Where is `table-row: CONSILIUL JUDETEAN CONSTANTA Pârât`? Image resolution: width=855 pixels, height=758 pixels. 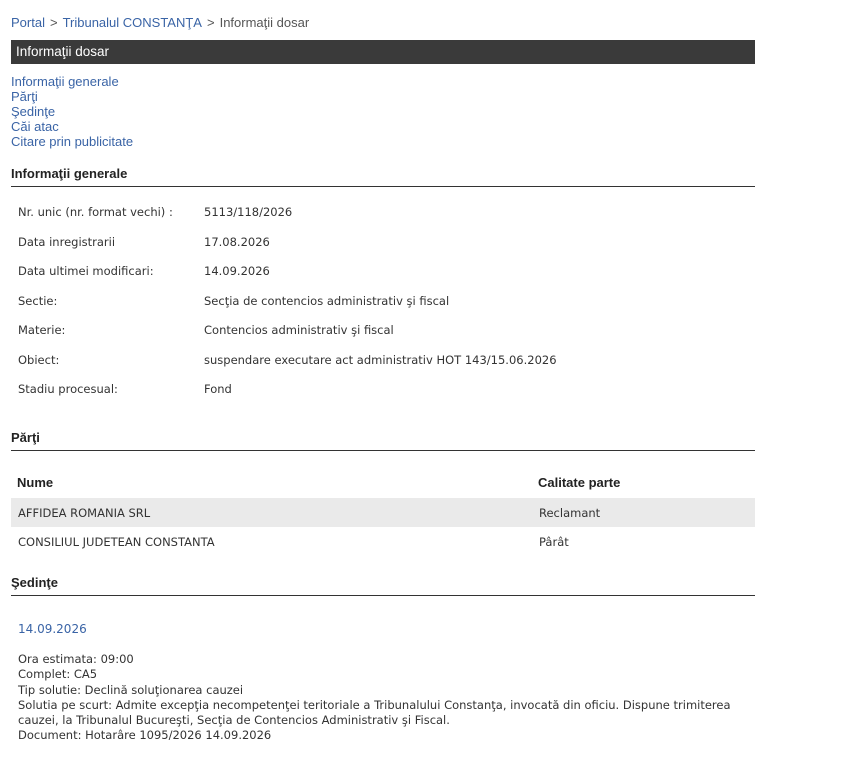 table-row: CONSILIUL JUDETEAN CONSTANTA Pârât is located at coordinates (383, 541).